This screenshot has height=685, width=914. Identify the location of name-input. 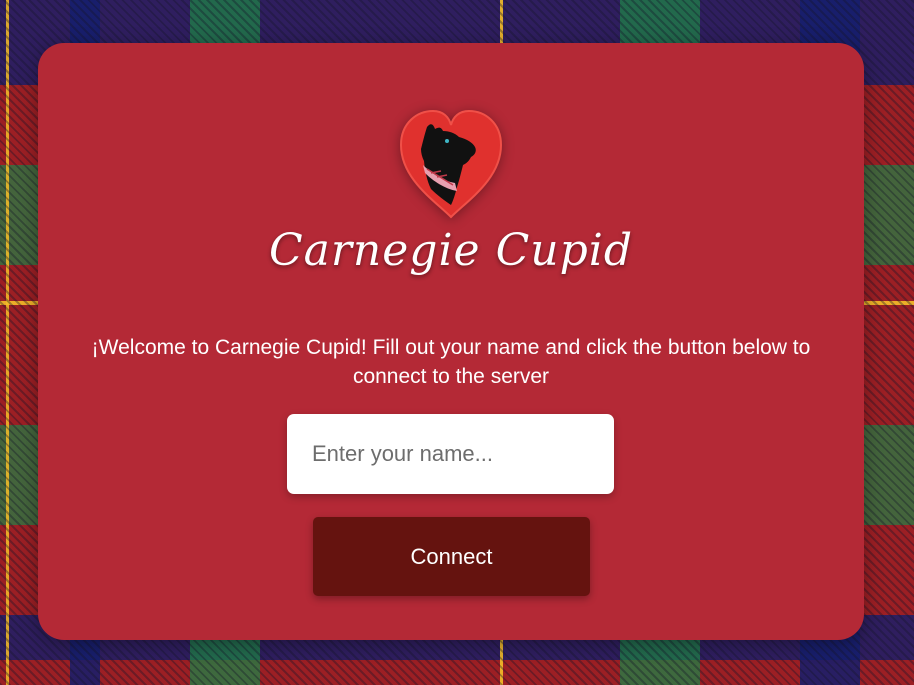
(450, 454).